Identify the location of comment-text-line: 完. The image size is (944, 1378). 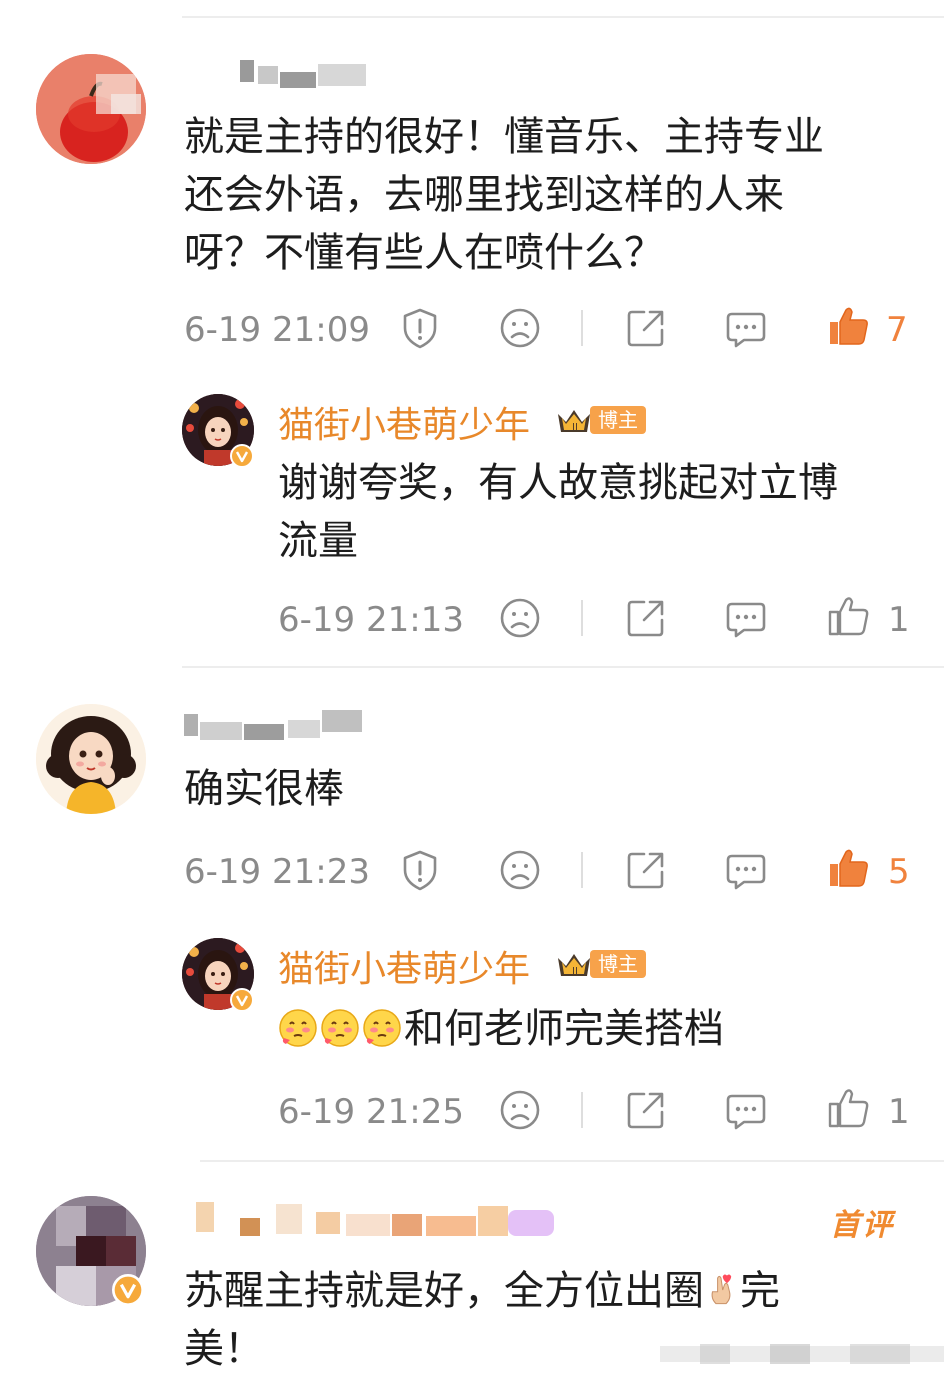
(760, 1291).